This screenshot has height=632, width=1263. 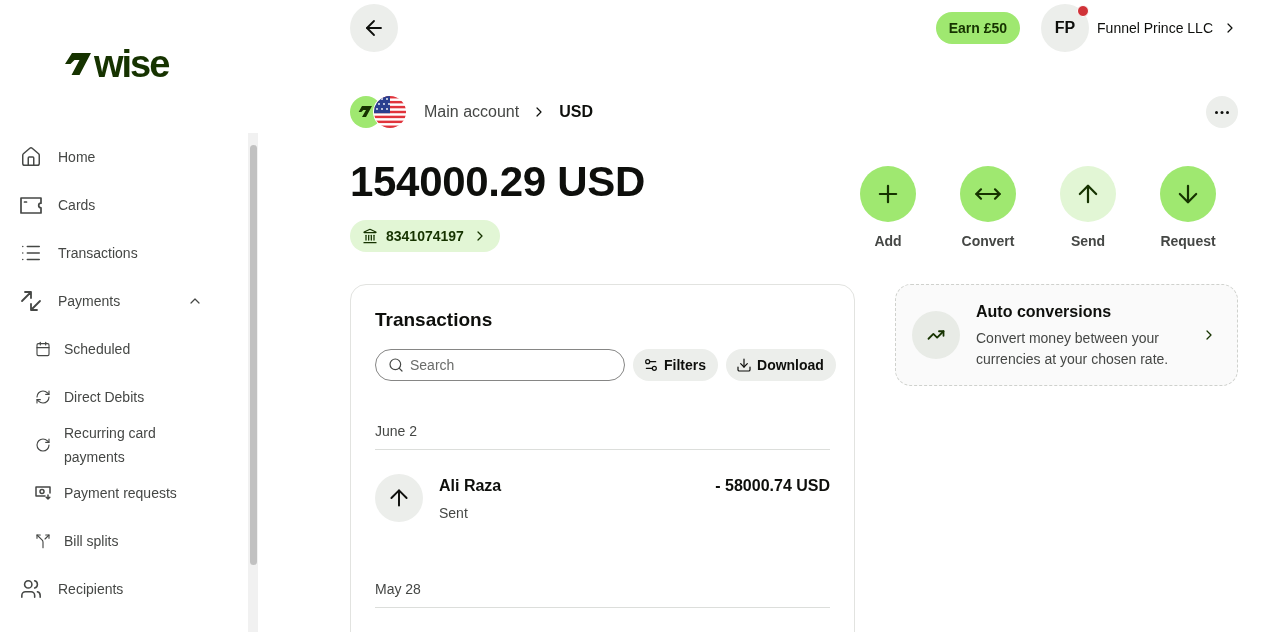 I want to click on scrollbar, so click(x=253, y=382).